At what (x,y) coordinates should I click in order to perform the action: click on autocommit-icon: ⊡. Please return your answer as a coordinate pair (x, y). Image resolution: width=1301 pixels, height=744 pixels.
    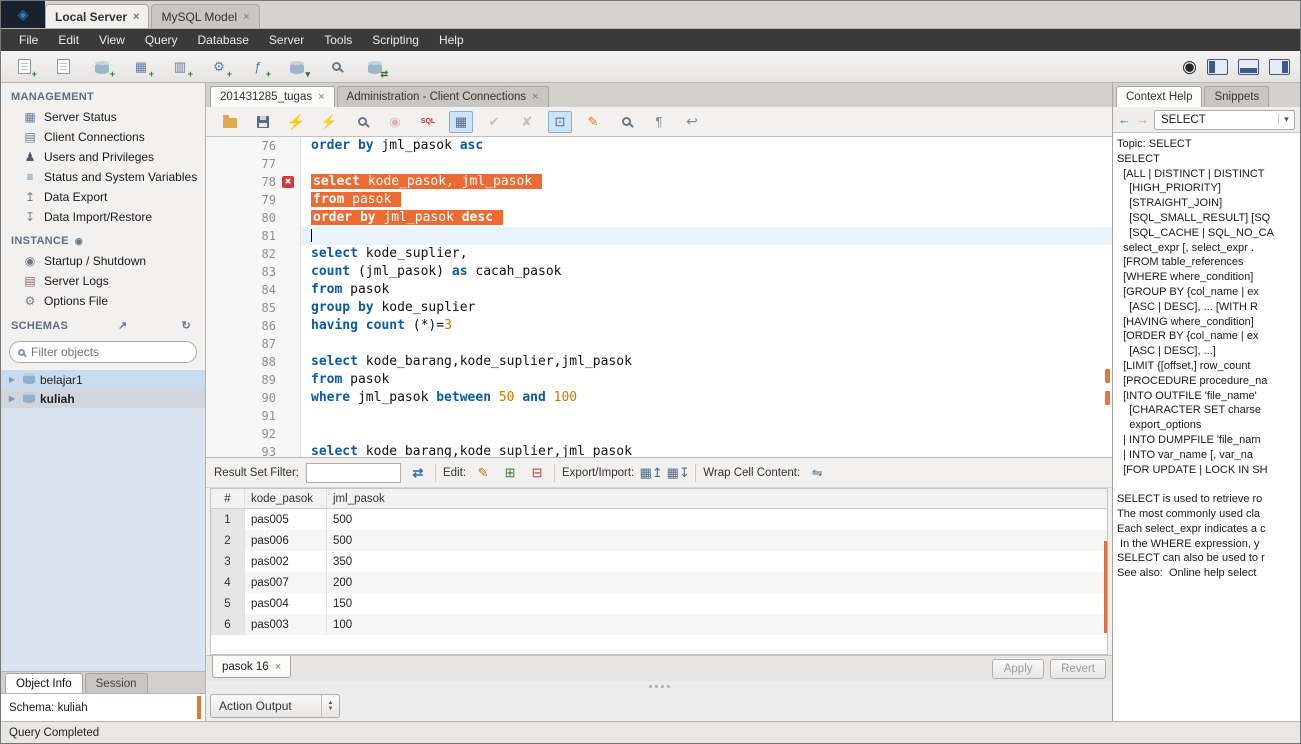
    Looking at the image, I should click on (560, 121).